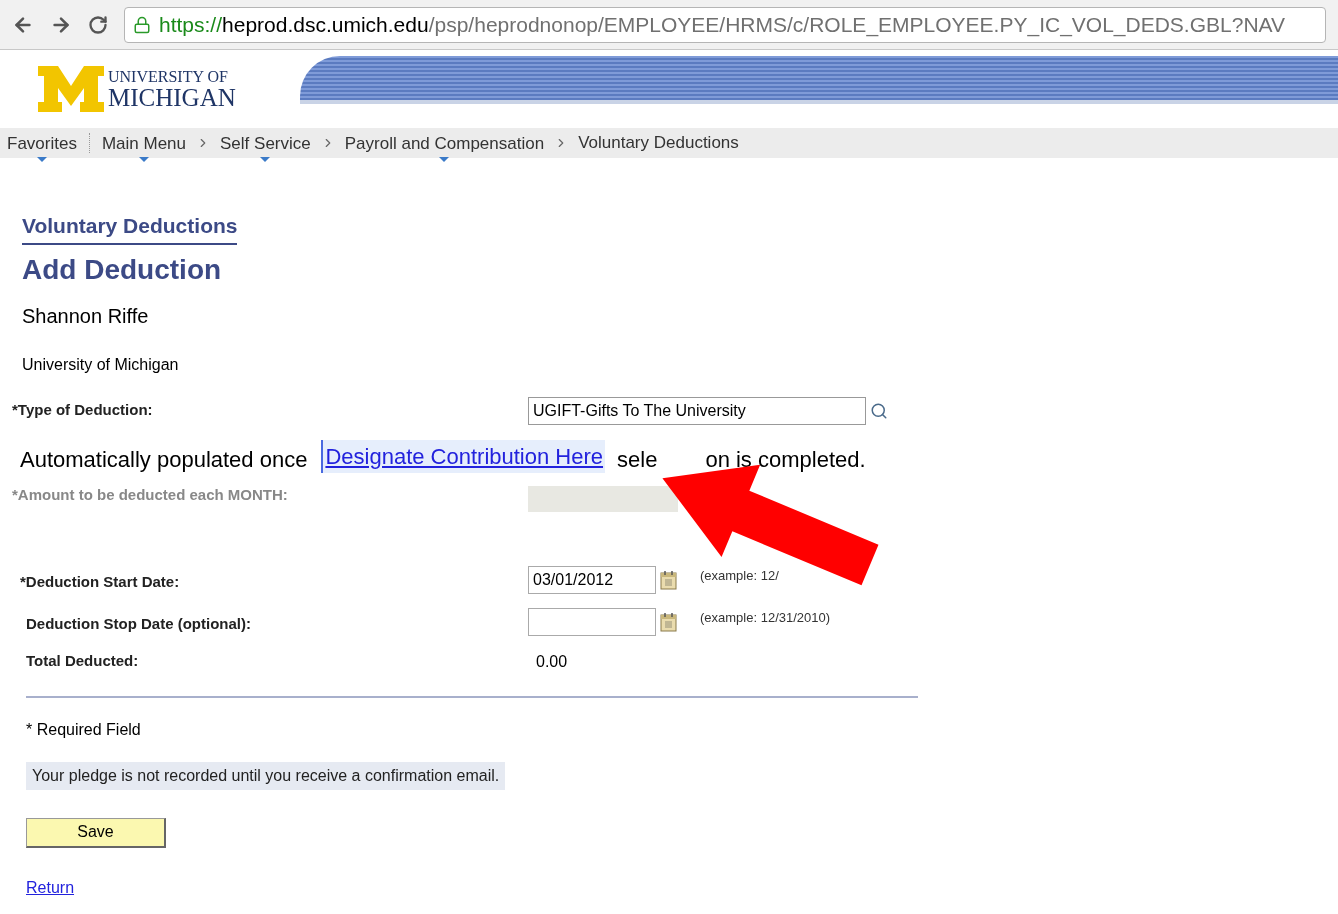  I want to click on url-text: https://heprod.dsc.umich.edu/psp/heprodnonop/EMPLOYEE/HRMS/c/ROLE_EMPLOYEE.PY_IC_VOL_DEDS.GBL?NAV, so click(722, 25).